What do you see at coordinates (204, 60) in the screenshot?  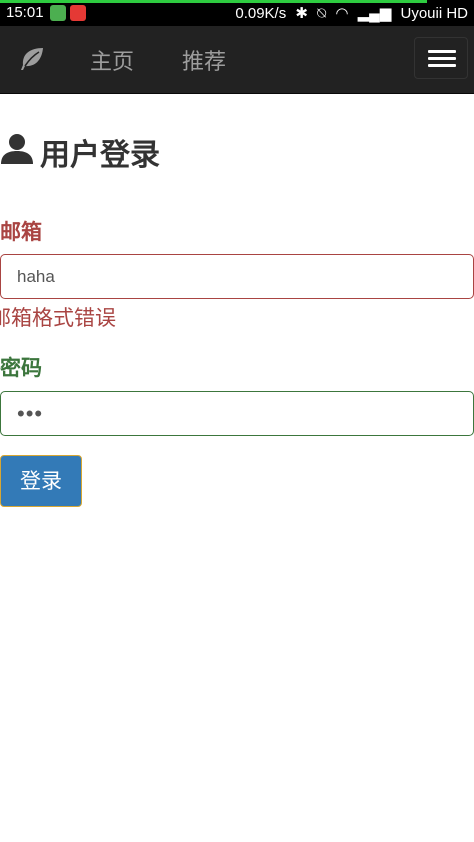 I see `nav-link-recommend: 推荐` at bounding box center [204, 60].